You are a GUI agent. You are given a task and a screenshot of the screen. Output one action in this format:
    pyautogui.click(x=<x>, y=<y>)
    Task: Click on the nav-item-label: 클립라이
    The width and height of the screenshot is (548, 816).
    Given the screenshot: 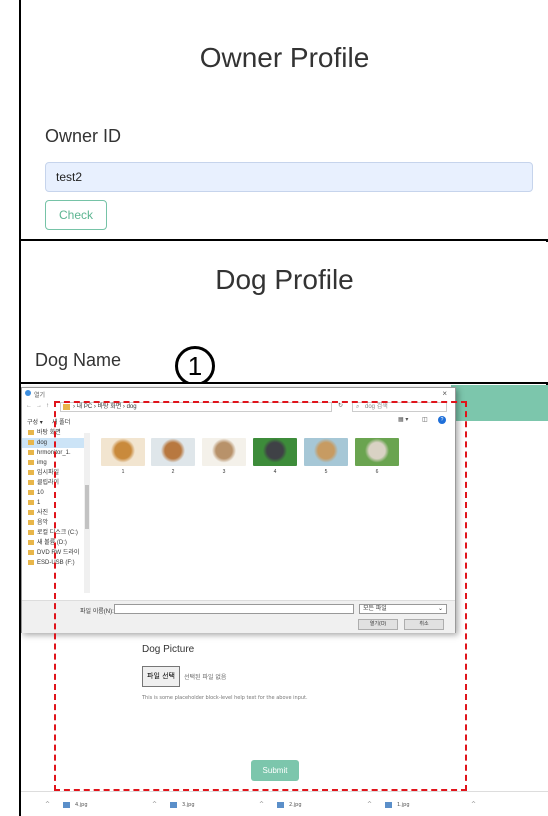 What is the action you would take?
    pyautogui.click(x=48, y=483)
    